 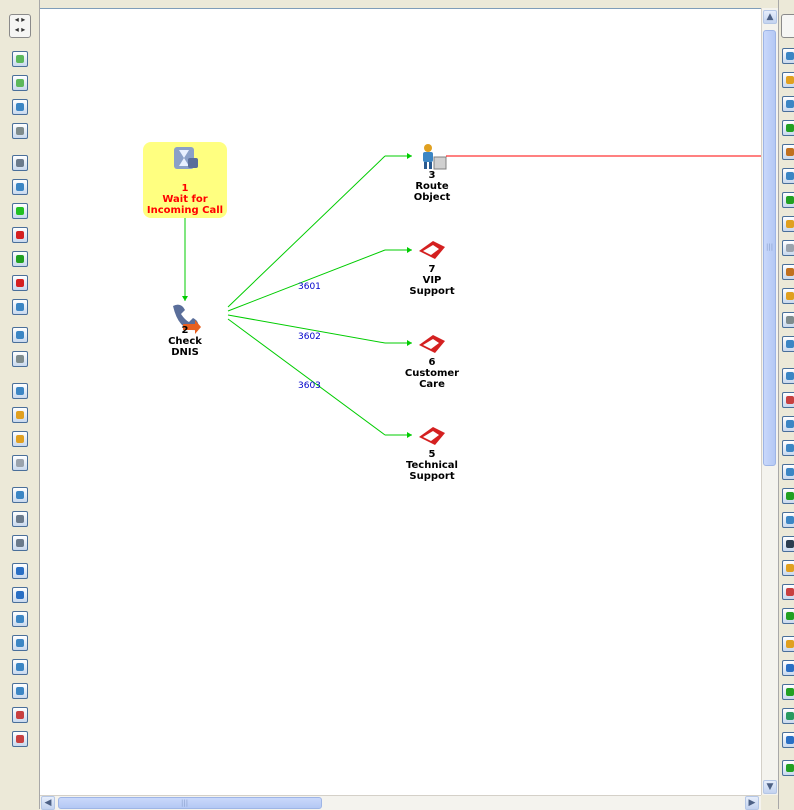 I want to click on node-1-id: 1, so click(x=185, y=188).